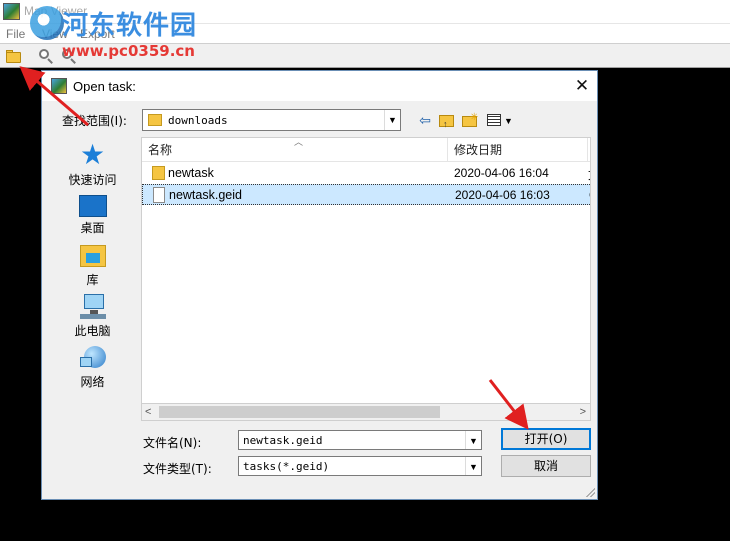 This screenshot has height=541, width=730. What do you see at coordinates (94, 121) in the screenshot?
I see `look-in-label: 查找范围(I):` at bounding box center [94, 121].